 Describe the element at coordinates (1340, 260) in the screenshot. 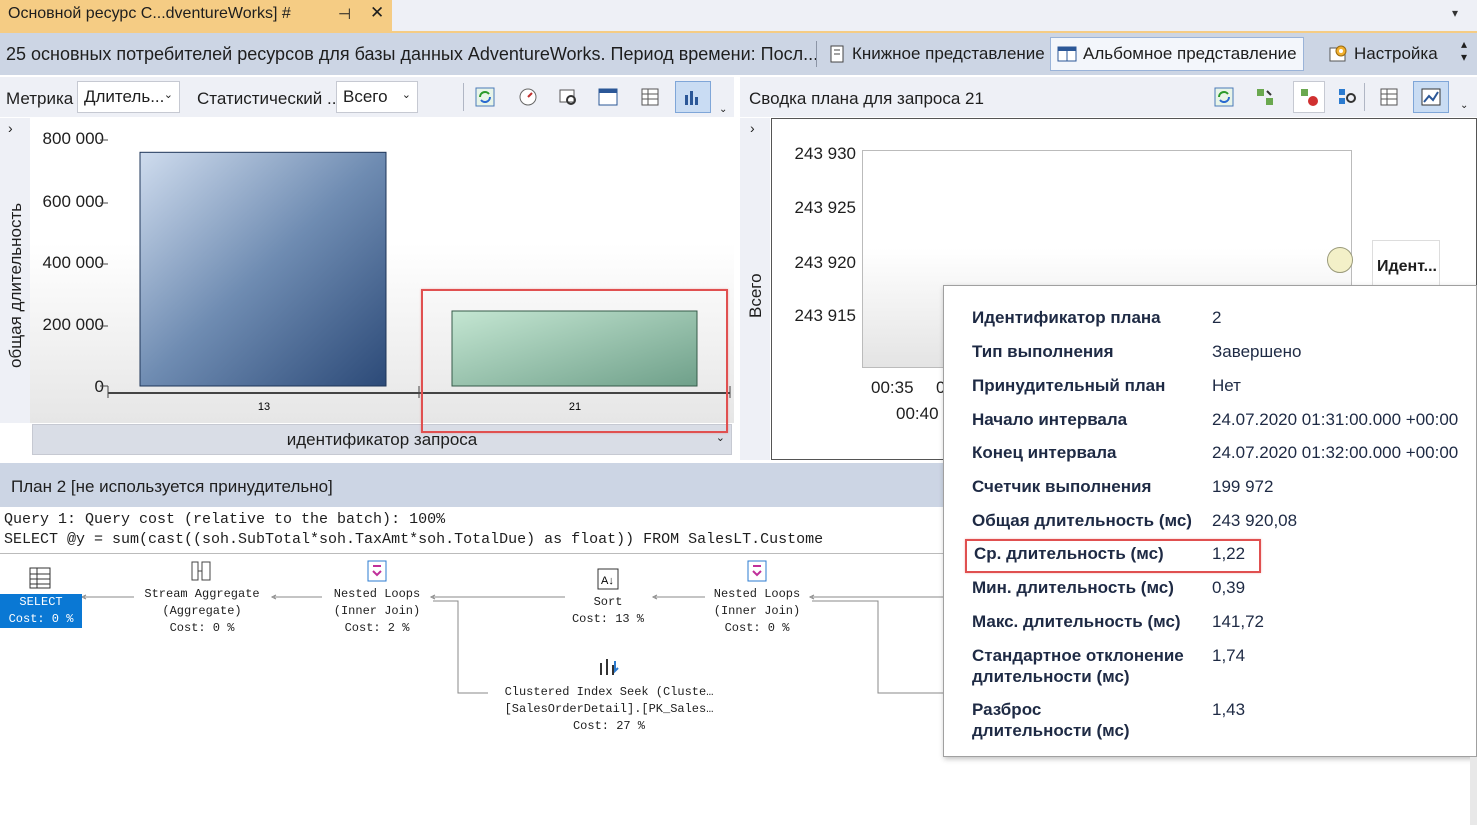

I see `plan-point` at that location.